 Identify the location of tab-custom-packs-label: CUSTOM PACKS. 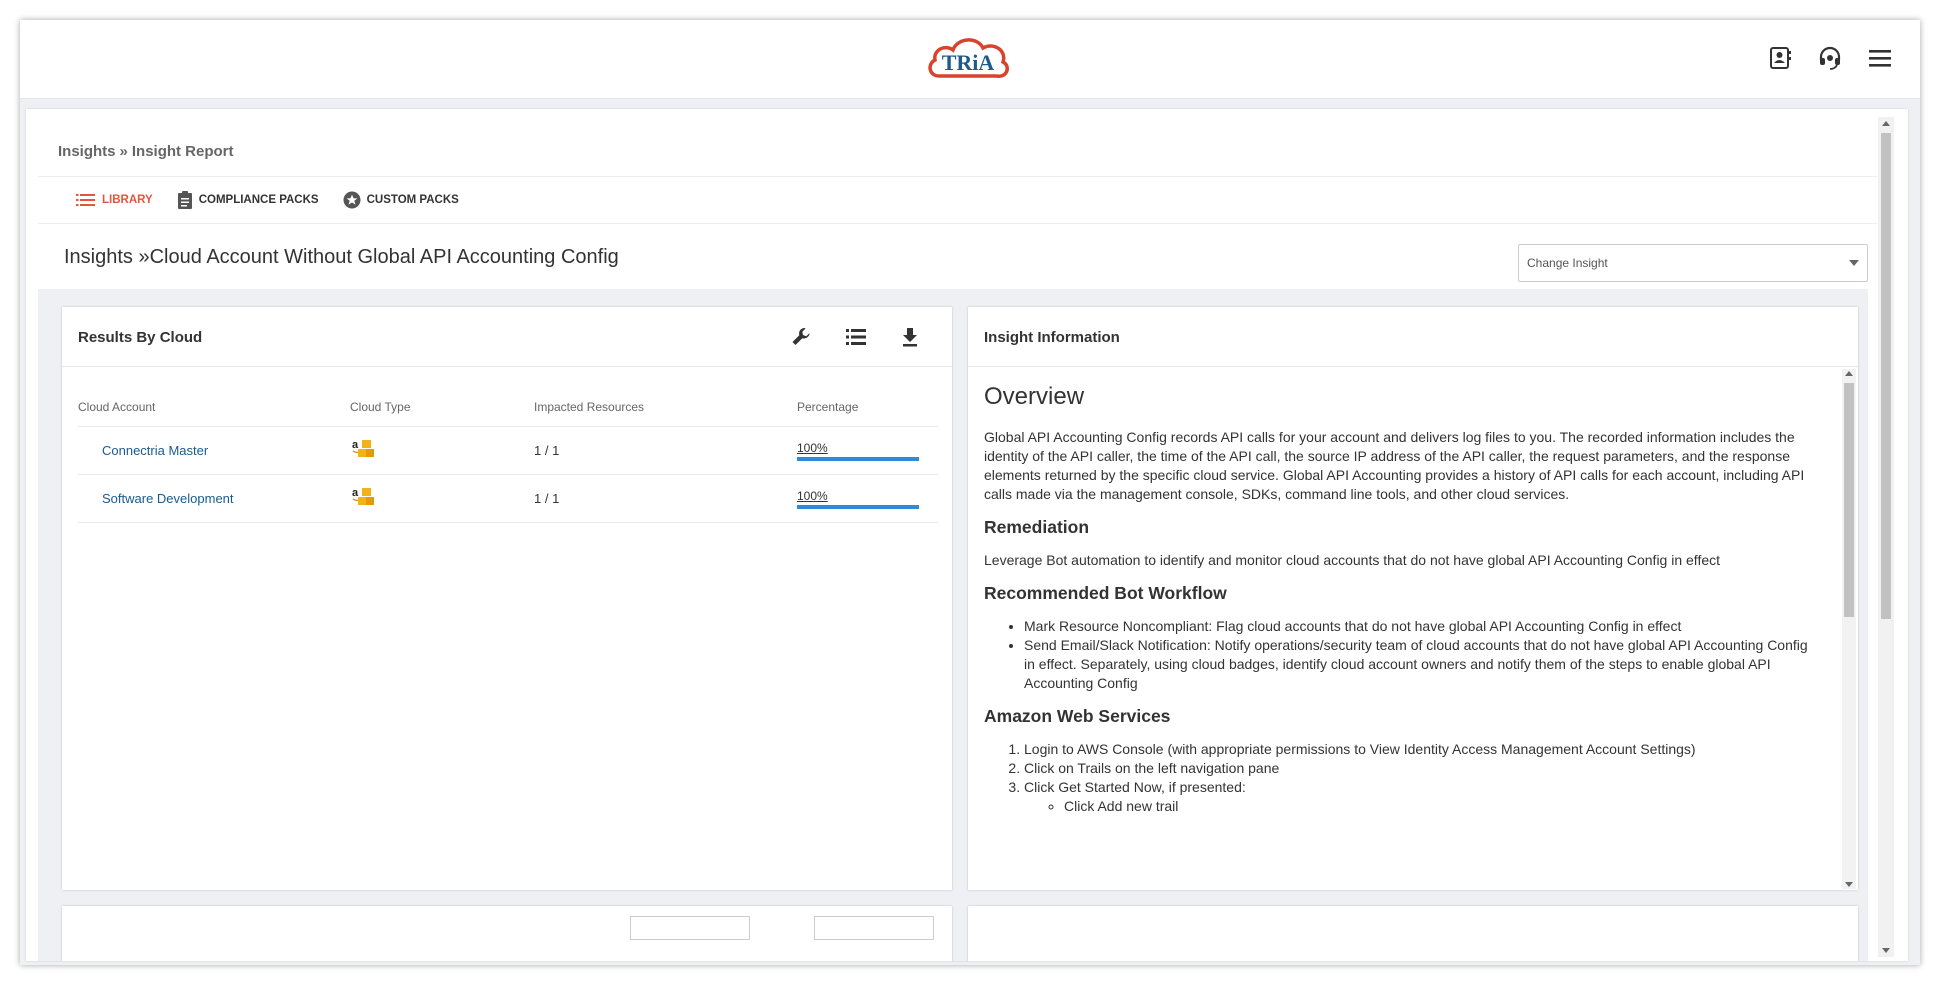
(412, 200).